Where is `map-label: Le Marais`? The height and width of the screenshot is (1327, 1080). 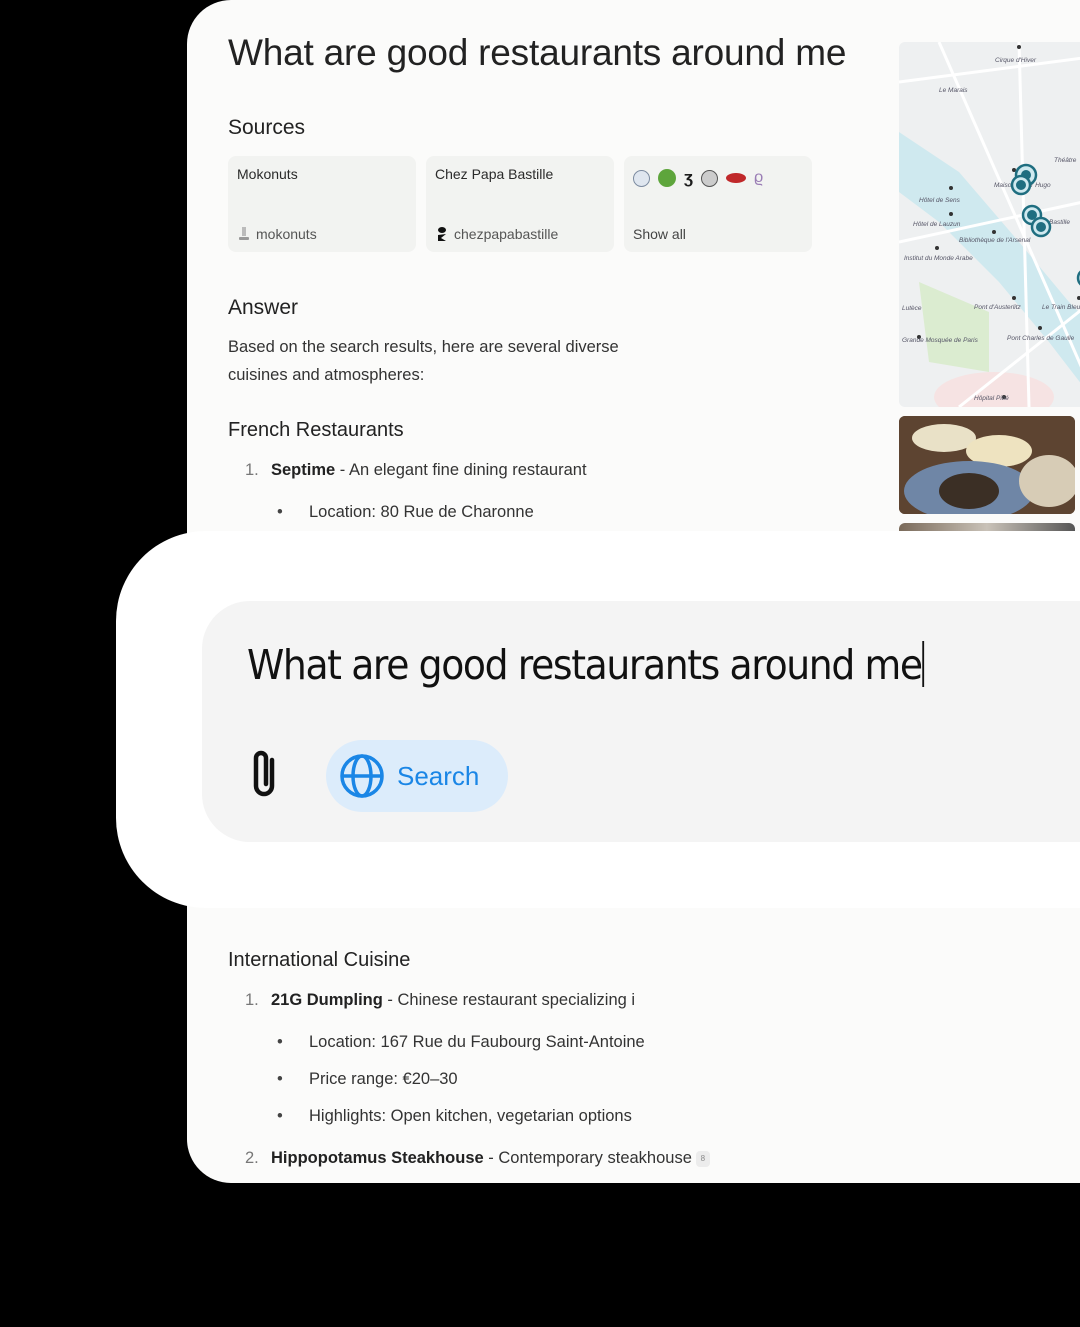
map-label: Le Marais is located at coordinates (953, 90).